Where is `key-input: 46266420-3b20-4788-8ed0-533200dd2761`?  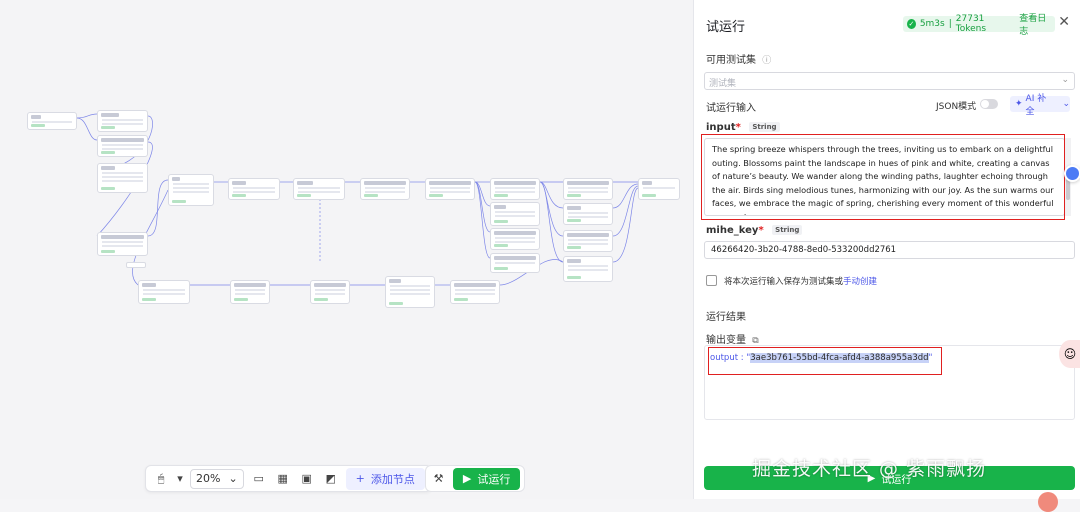
key-input: 46266420-3b20-4788-8ed0-533200dd2761 is located at coordinates (889, 250).